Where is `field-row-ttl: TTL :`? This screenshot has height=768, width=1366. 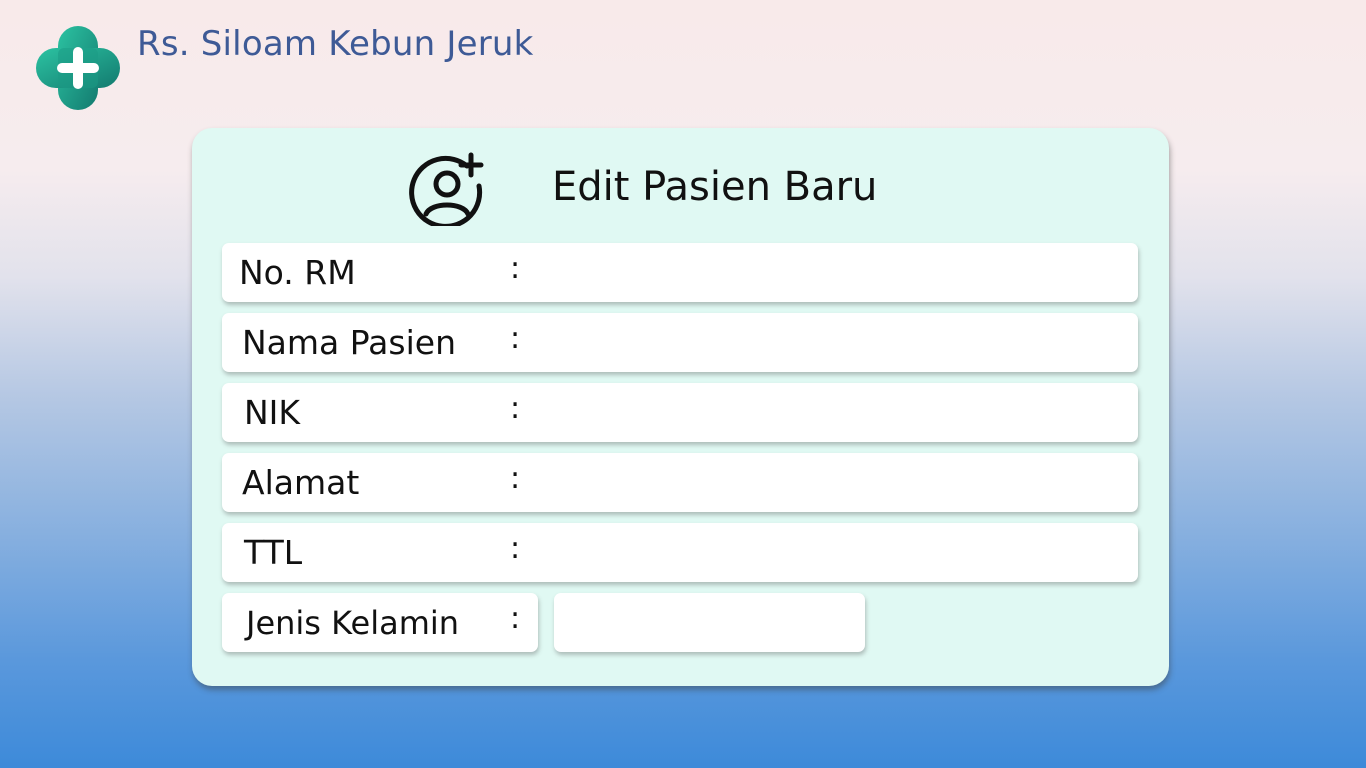 field-row-ttl: TTL : is located at coordinates (680, 552).